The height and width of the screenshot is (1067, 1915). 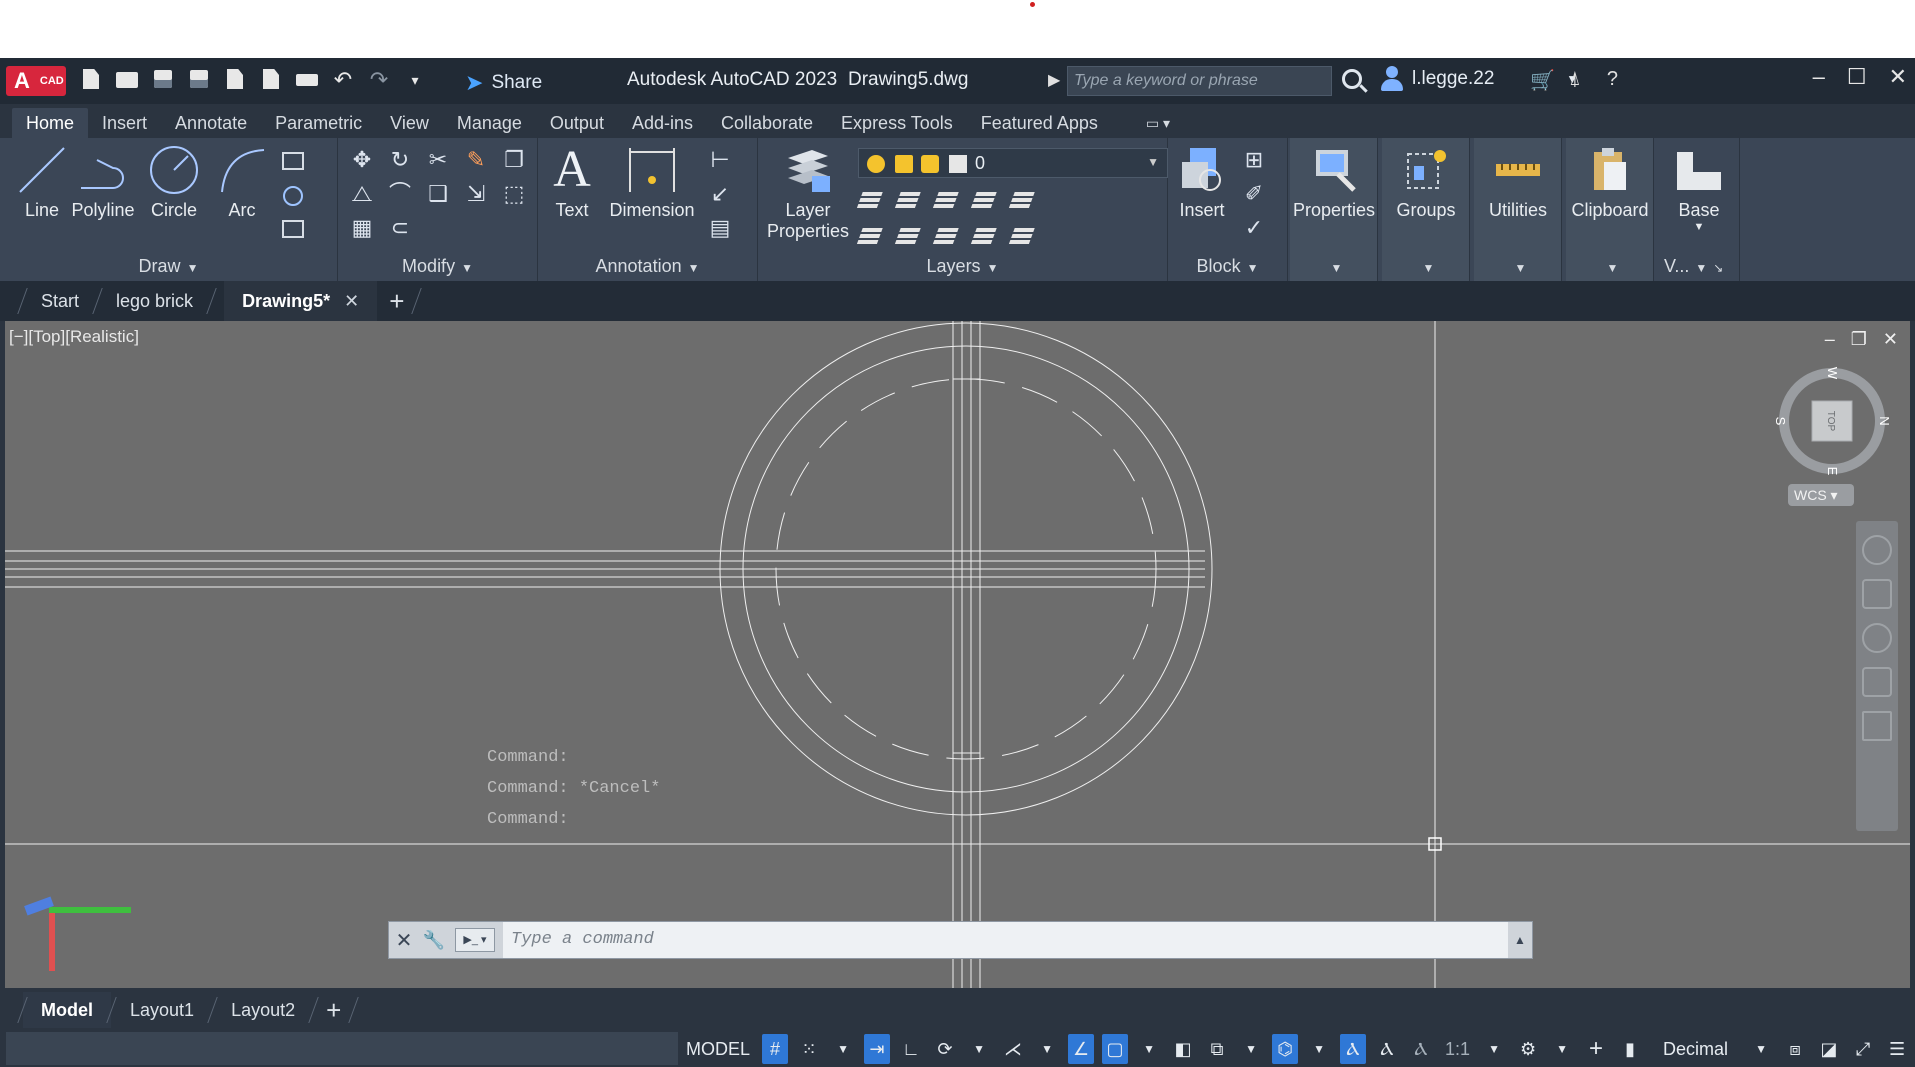 I want to click on zoom-extents-icon, so click(x=1877, y=638).